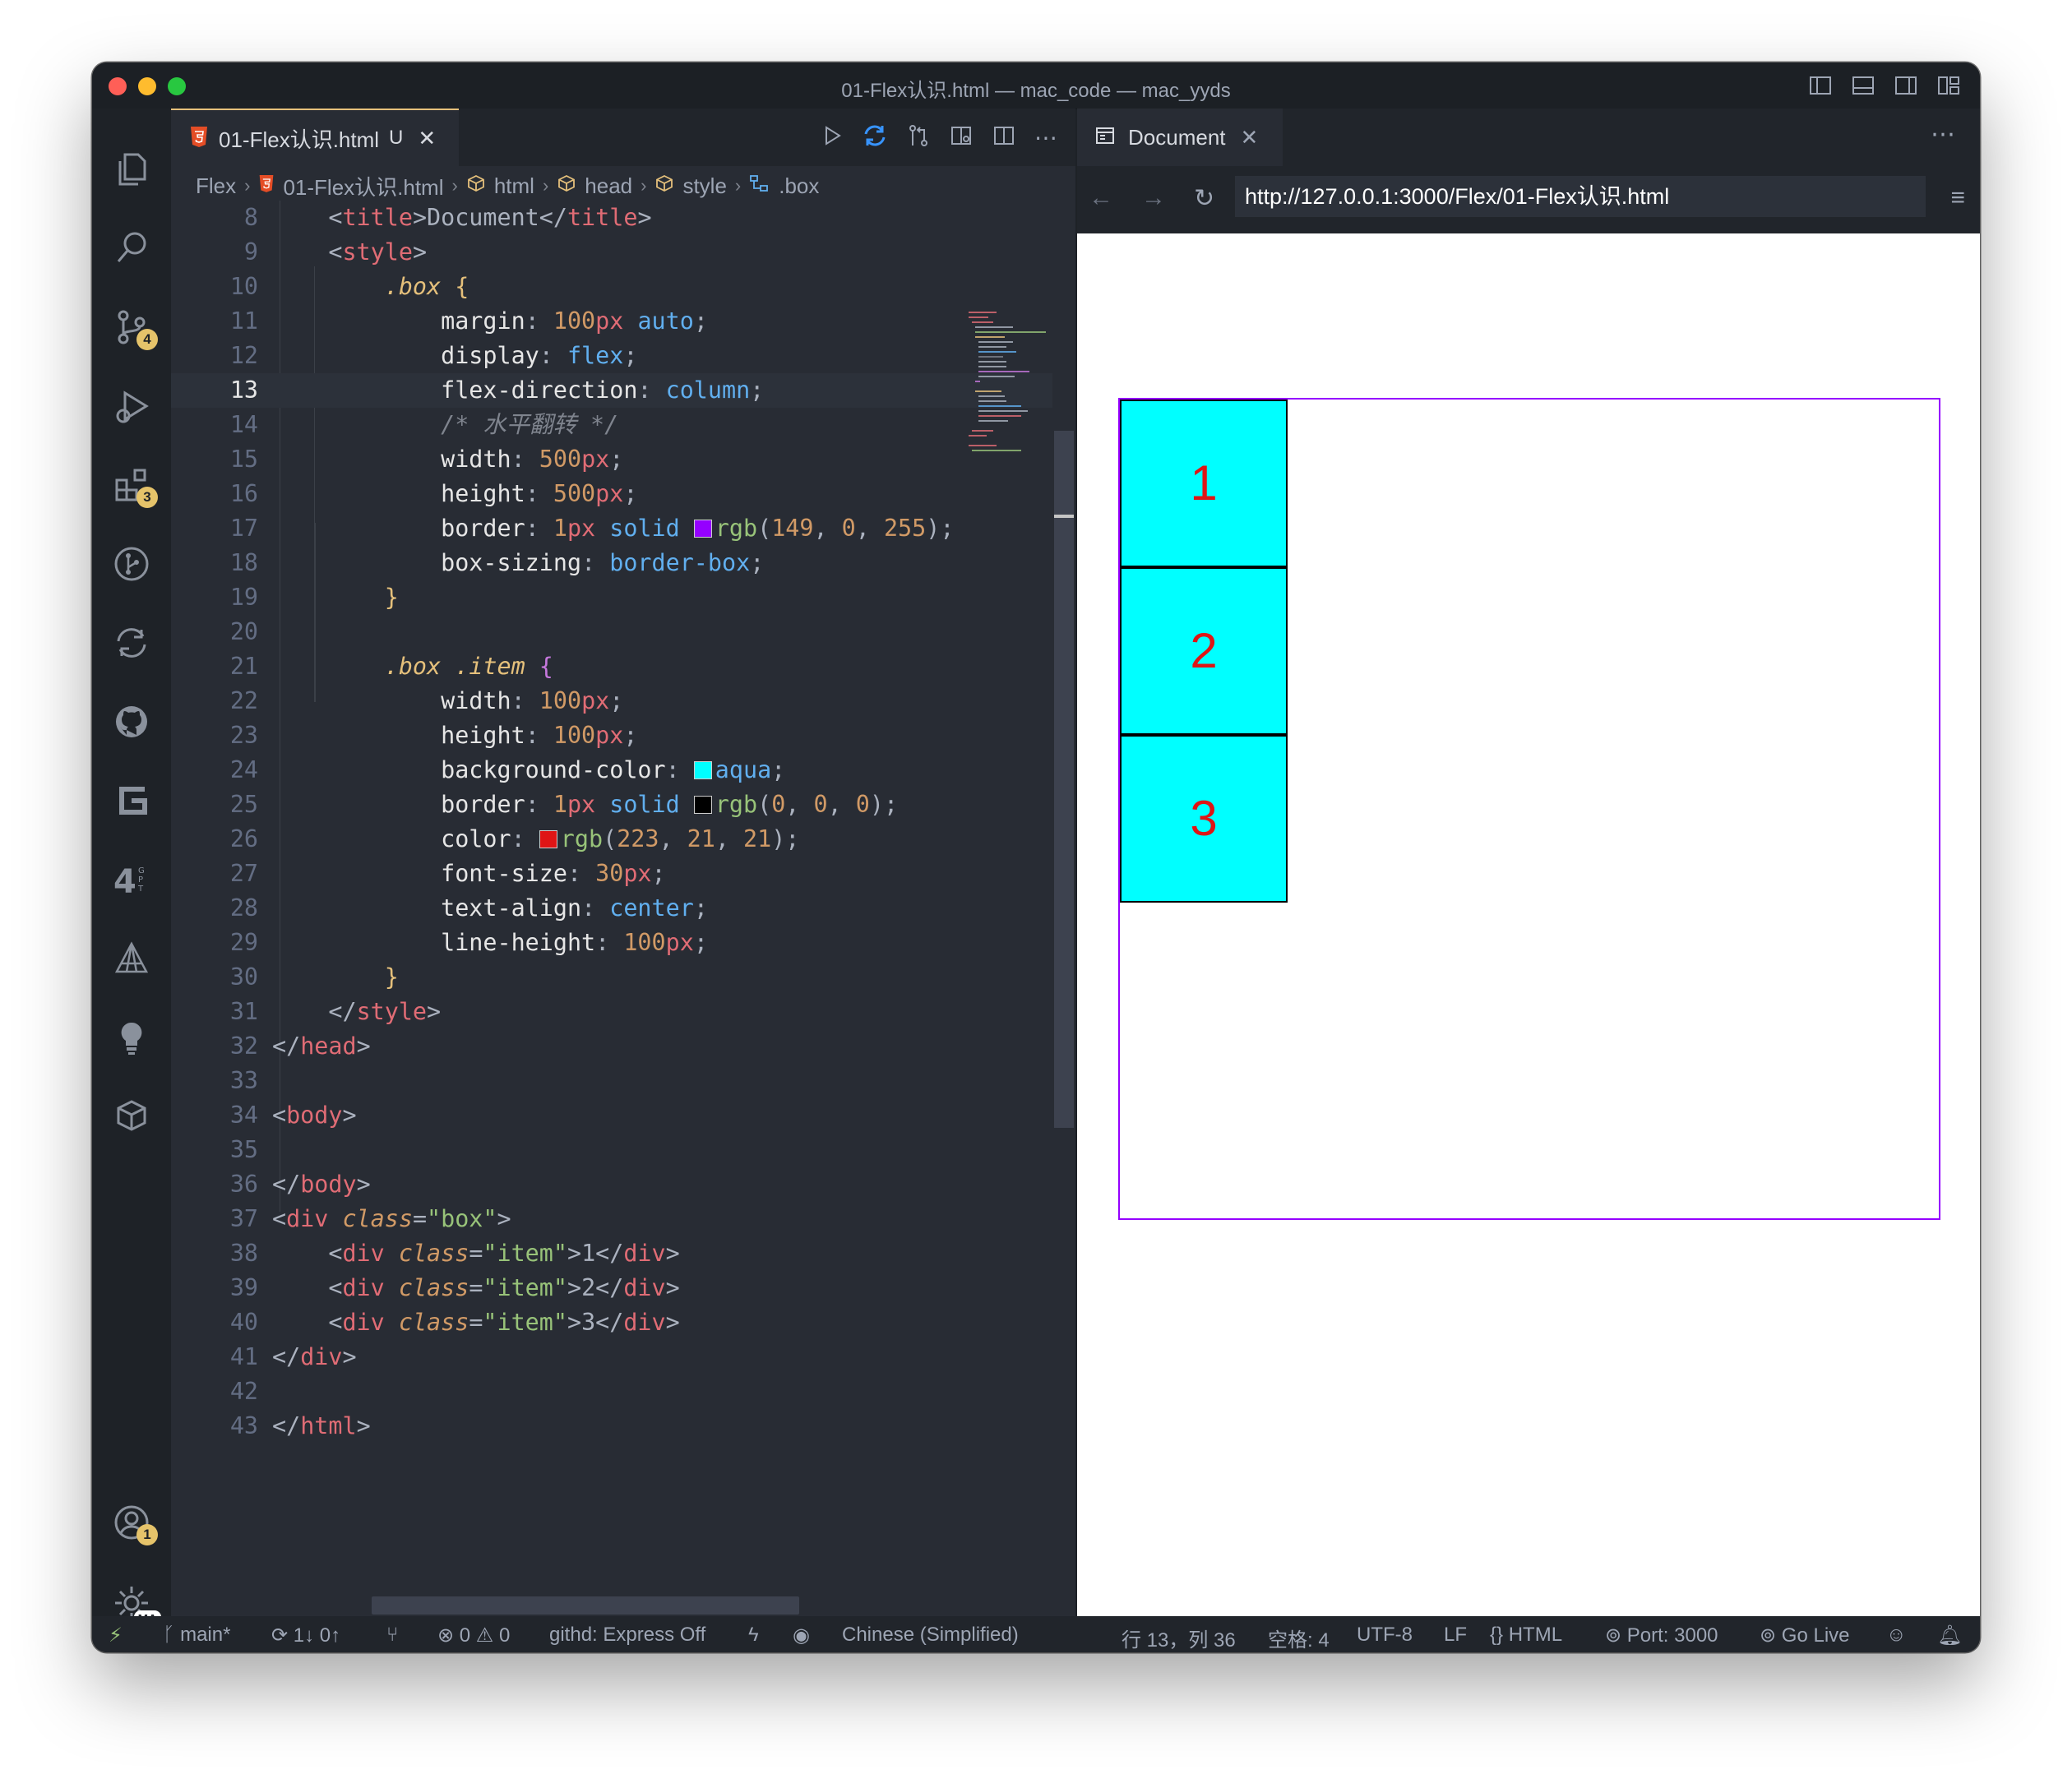 This screenshot has width=2072, height=1774. What do you see at coordinates (1009, 383) in the screenshot?
I see `minimap` at bounding box center [1009, 383].